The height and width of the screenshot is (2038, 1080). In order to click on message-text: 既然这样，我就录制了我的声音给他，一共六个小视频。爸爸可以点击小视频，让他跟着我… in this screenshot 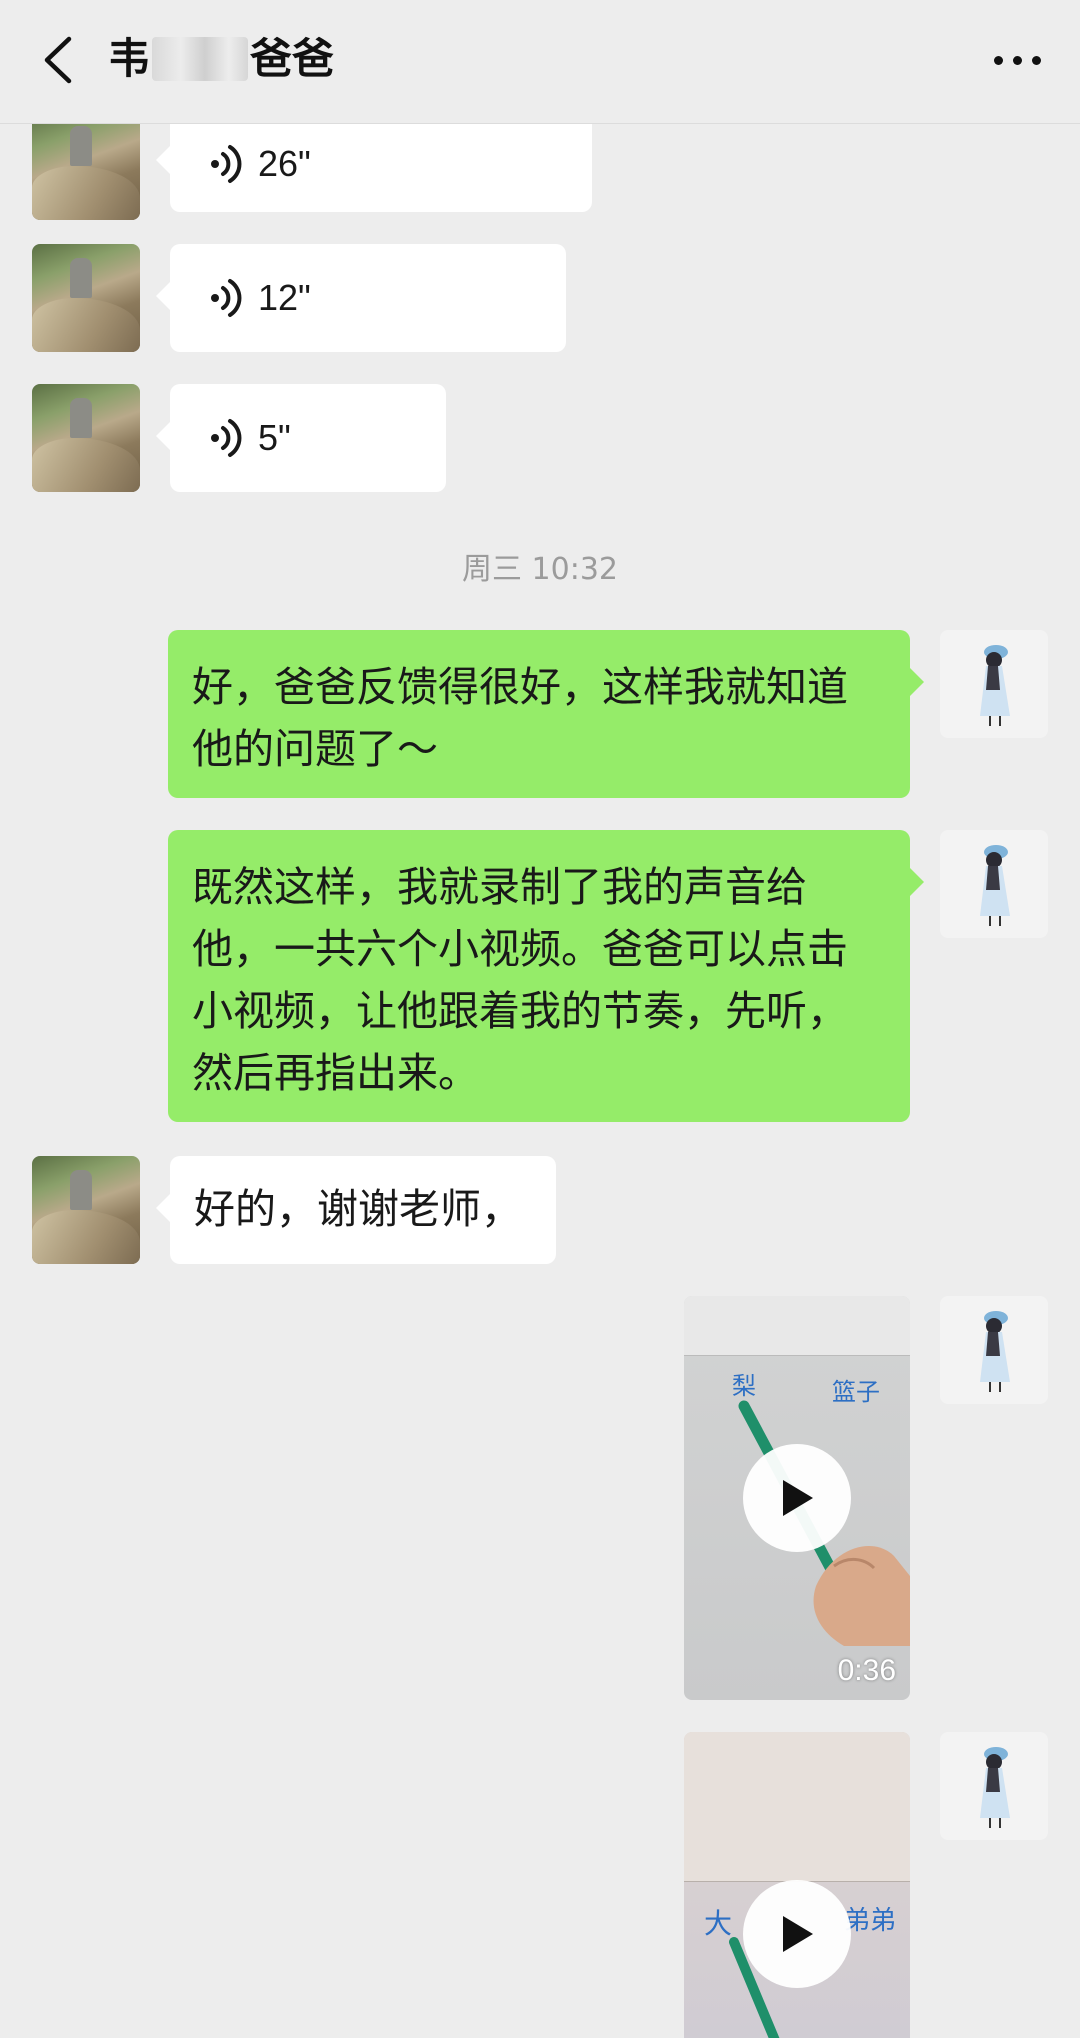, I will do `click(520, 980)`.